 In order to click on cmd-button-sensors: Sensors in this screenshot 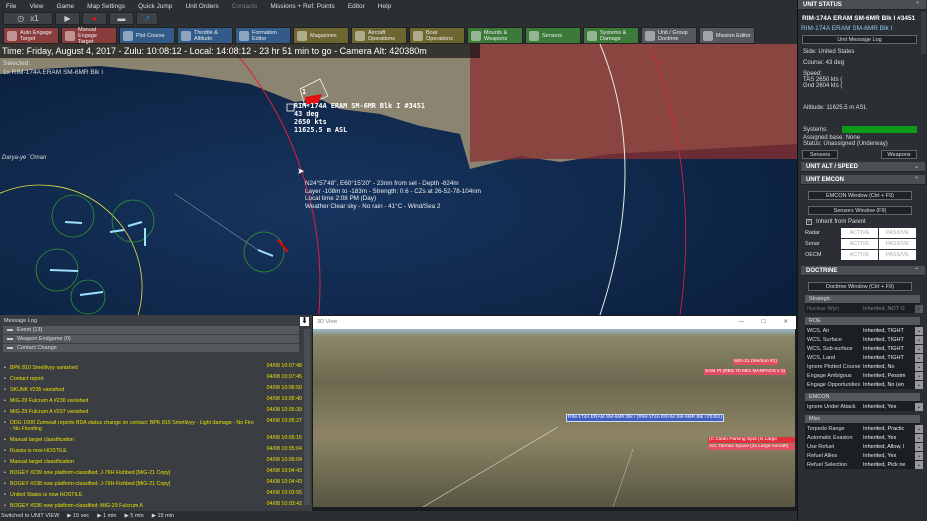, I will do `click(553, 35)`.